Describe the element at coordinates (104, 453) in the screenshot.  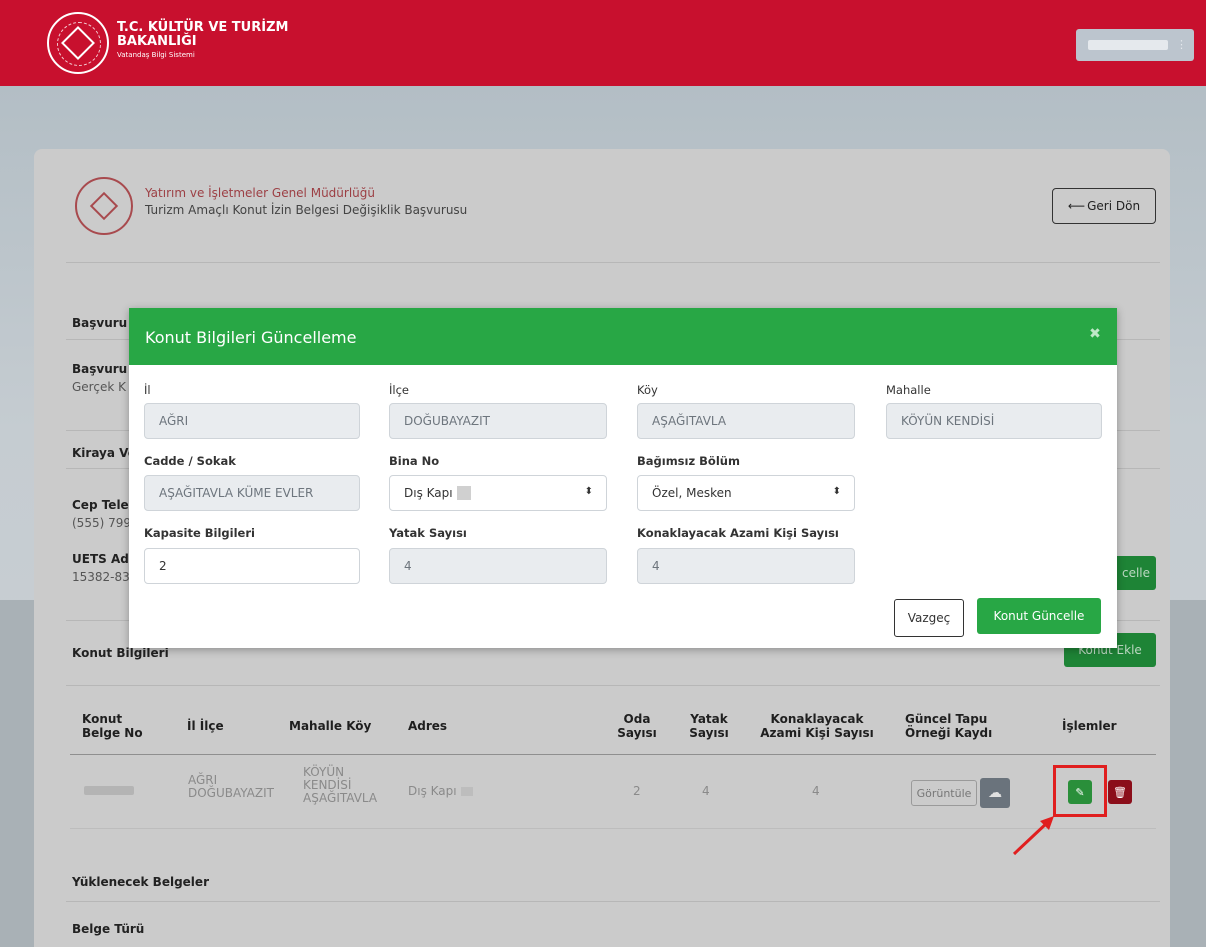
I see `section-kiraya-header: Kiraya Ve` at that location.